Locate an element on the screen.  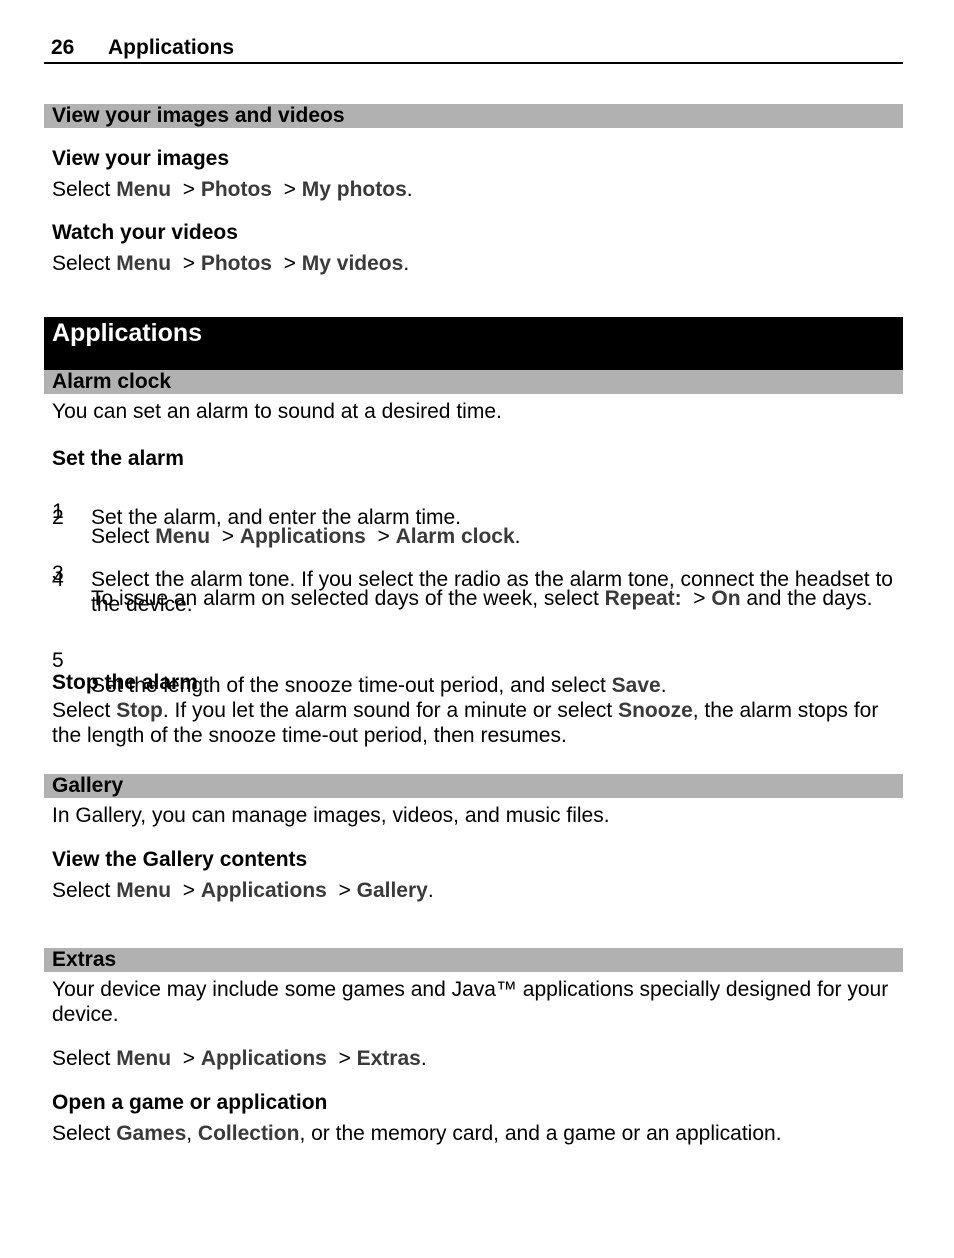
subheading-open-game: Open a game or application is located at coordinates (190, 1102).